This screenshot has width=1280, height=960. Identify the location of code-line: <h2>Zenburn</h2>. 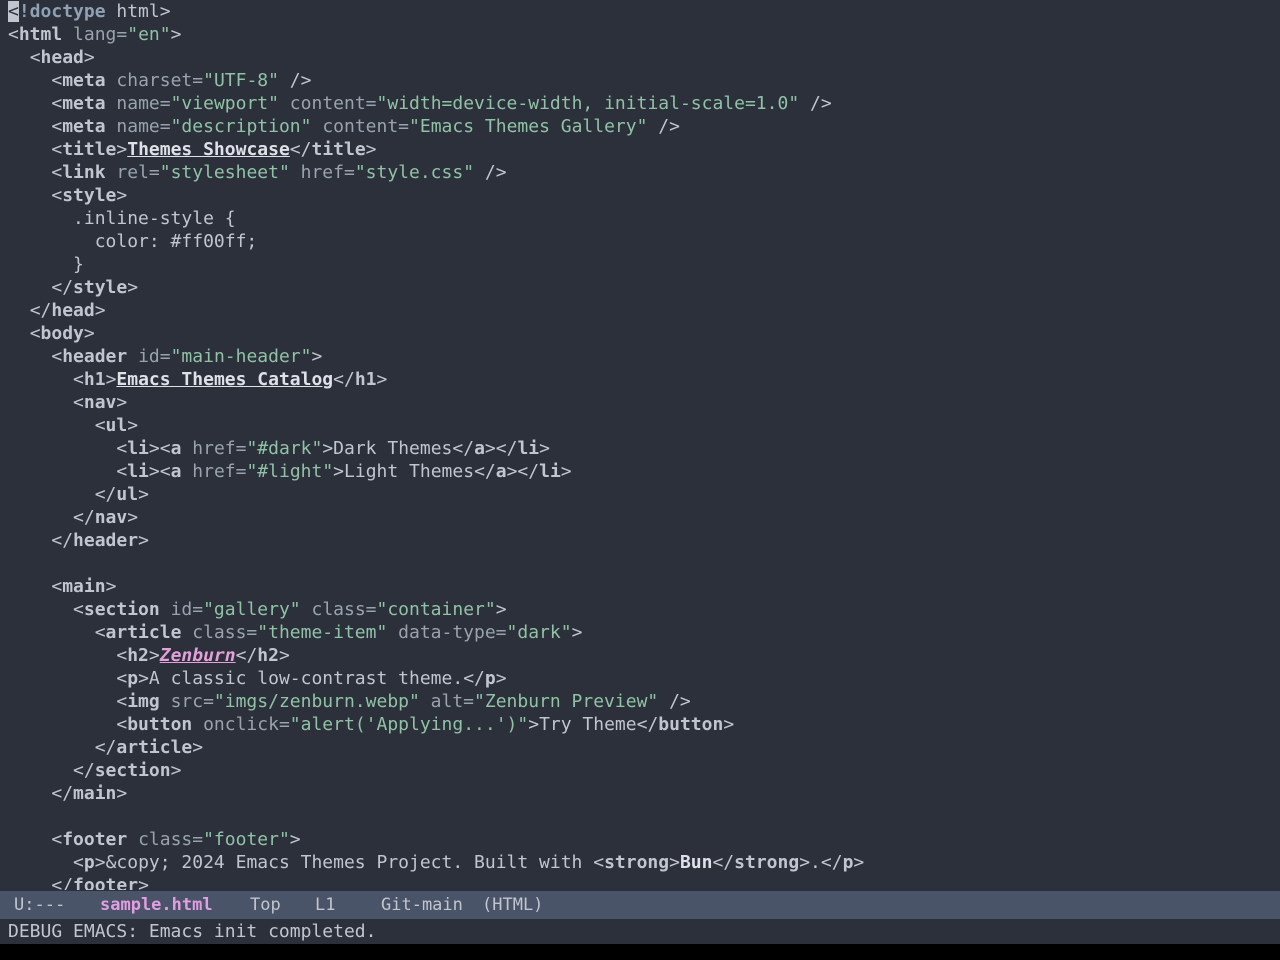
(149, 655).